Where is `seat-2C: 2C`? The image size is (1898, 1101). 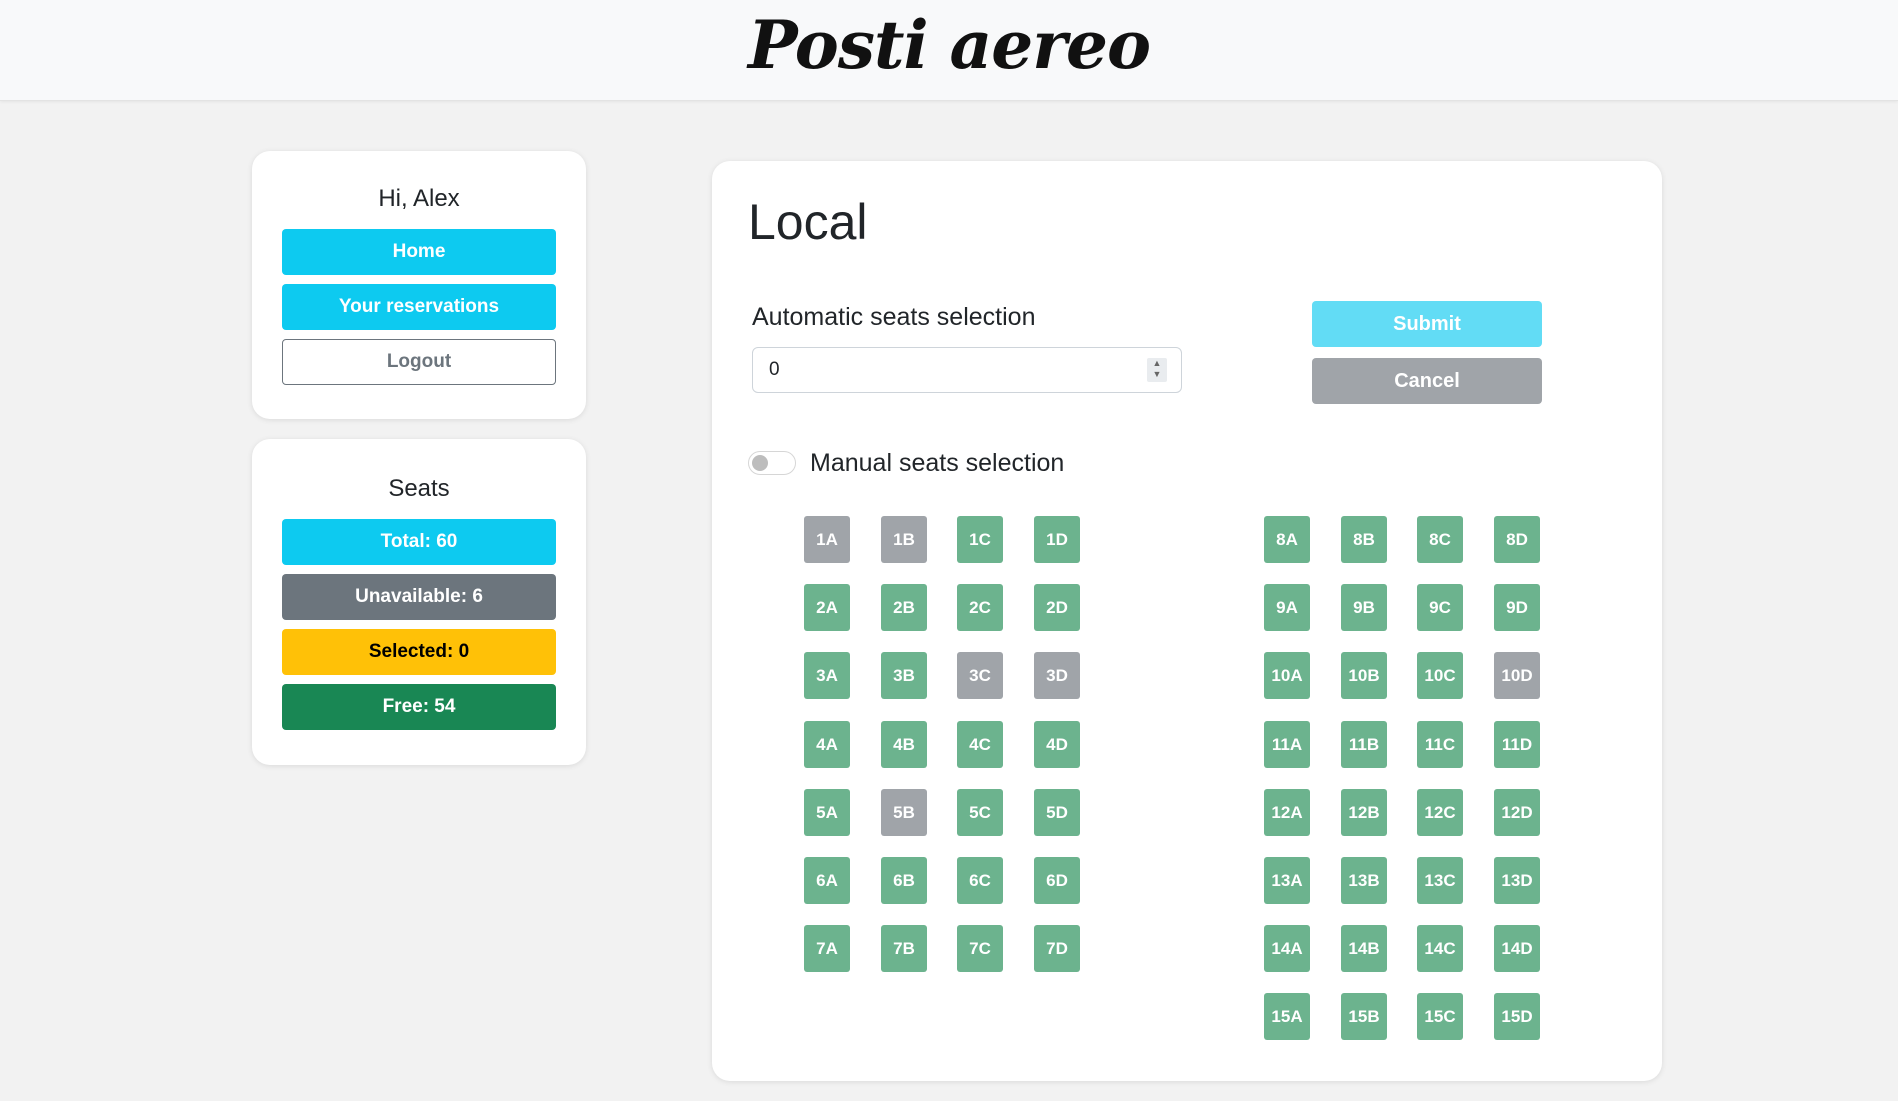
seat-2C: 2C is located at coordinates (980, 607).